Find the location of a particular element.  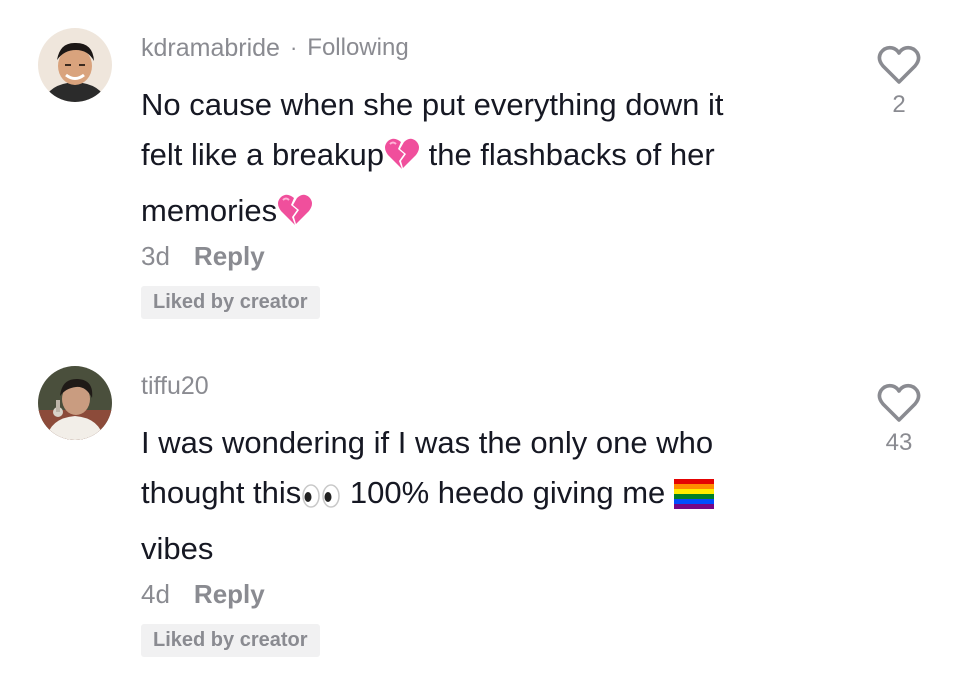

comment-header: kdramabride · Following is located at coordinates (275, 48).